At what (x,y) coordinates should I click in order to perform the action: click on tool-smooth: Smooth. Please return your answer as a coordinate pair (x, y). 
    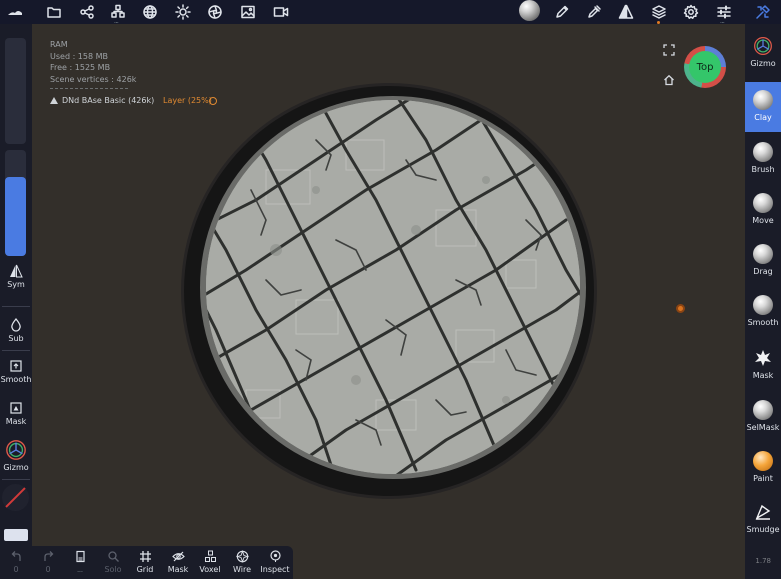
    Looking at the image, I should click on (763, 312).